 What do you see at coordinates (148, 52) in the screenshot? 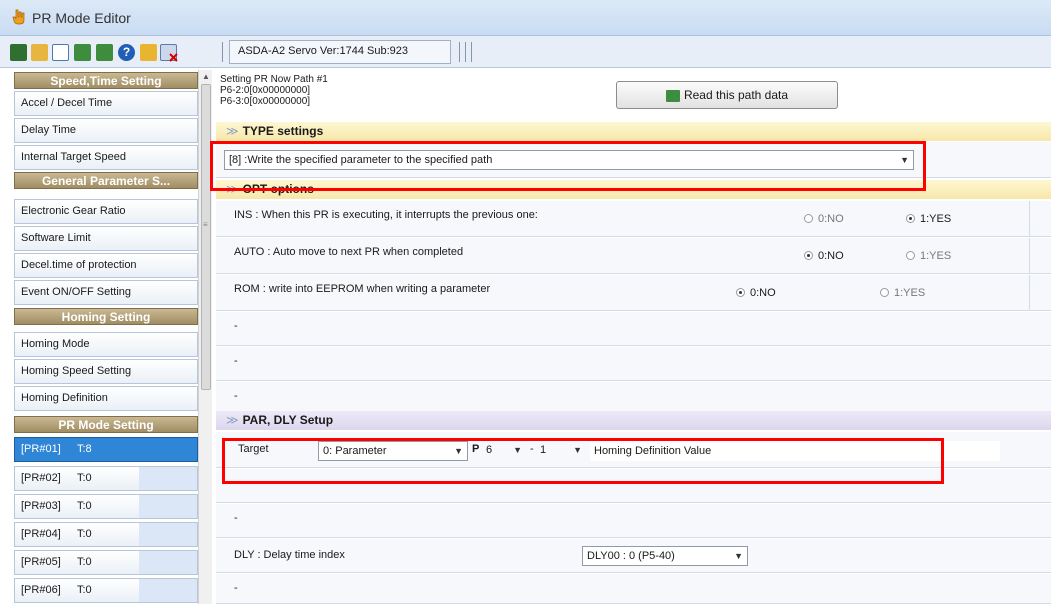
I see `lock-icon` at bounding box center [148, 52].